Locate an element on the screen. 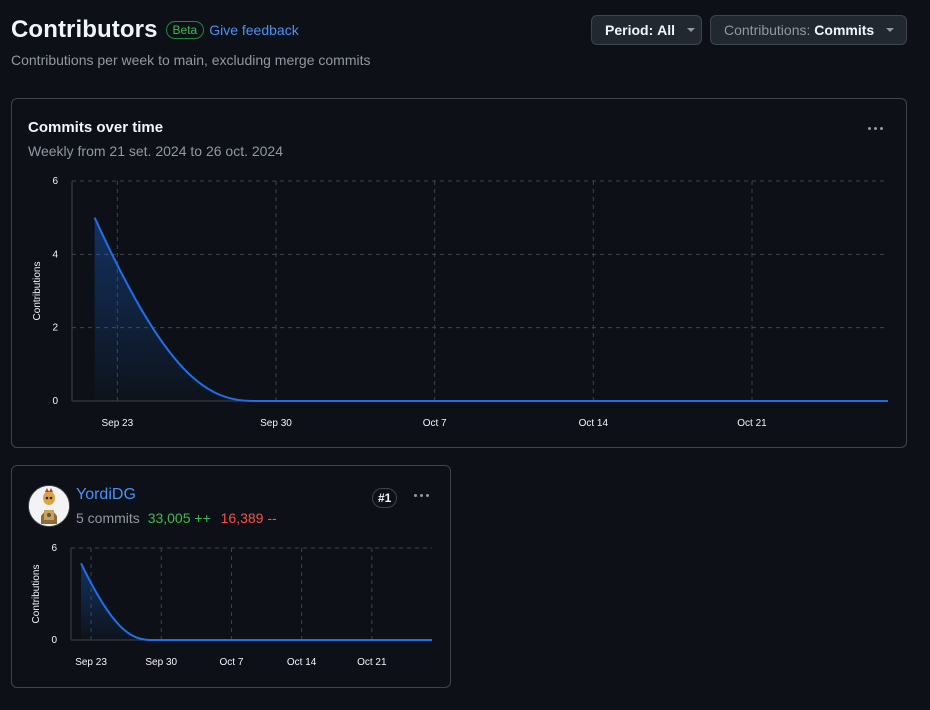 The width and height of the screenshot is (930, 710). contributions-select-button: Contributions: Commits is located at coordinates (808, 30).